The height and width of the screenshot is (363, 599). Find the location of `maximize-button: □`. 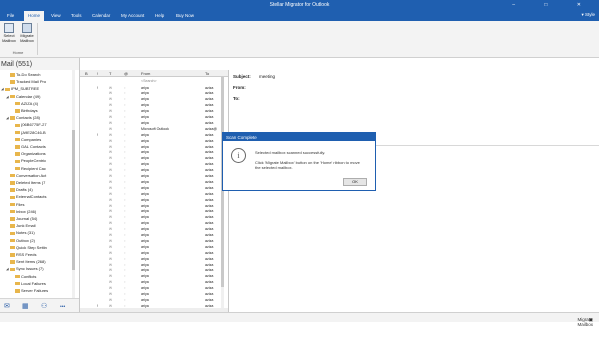

maximize-button: □ is located at coordinates (552, 5).